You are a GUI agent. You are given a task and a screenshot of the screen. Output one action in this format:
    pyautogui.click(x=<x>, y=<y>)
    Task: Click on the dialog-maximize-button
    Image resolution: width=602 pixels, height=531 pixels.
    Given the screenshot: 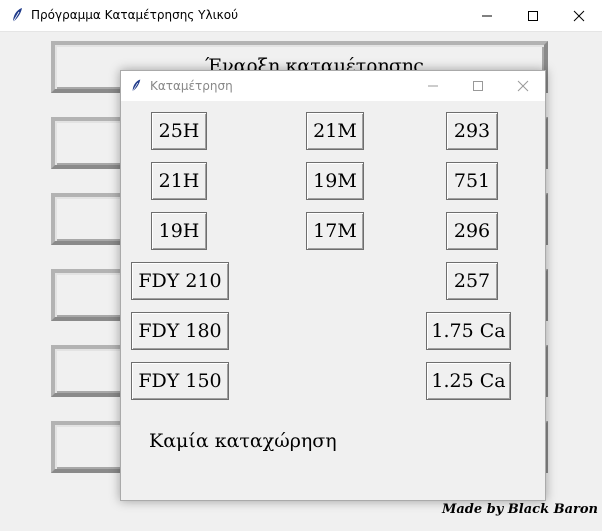 What is the action you would take?
    pyautogui.click(x=477, y=86)
    